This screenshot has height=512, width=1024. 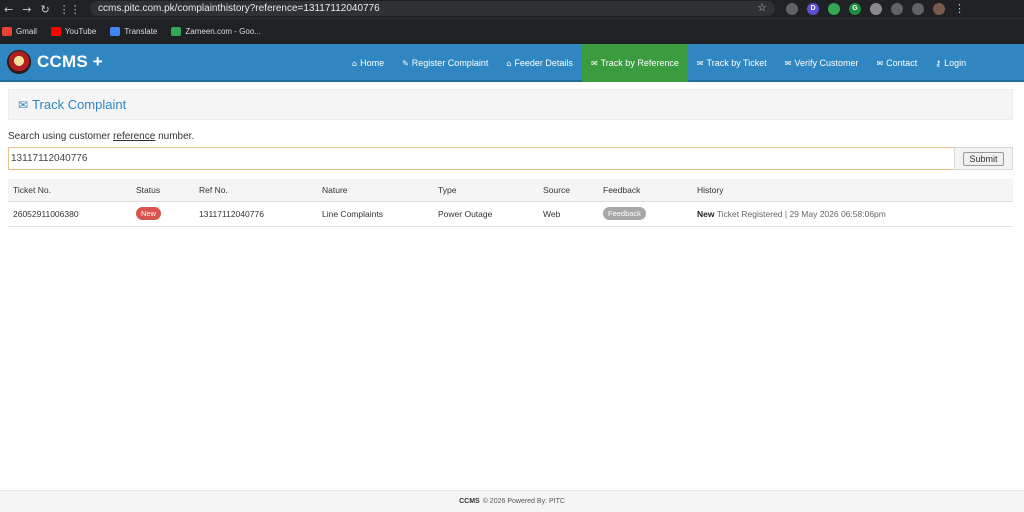 I want to click on column-header: Feedback, so click(x=645, y=190).